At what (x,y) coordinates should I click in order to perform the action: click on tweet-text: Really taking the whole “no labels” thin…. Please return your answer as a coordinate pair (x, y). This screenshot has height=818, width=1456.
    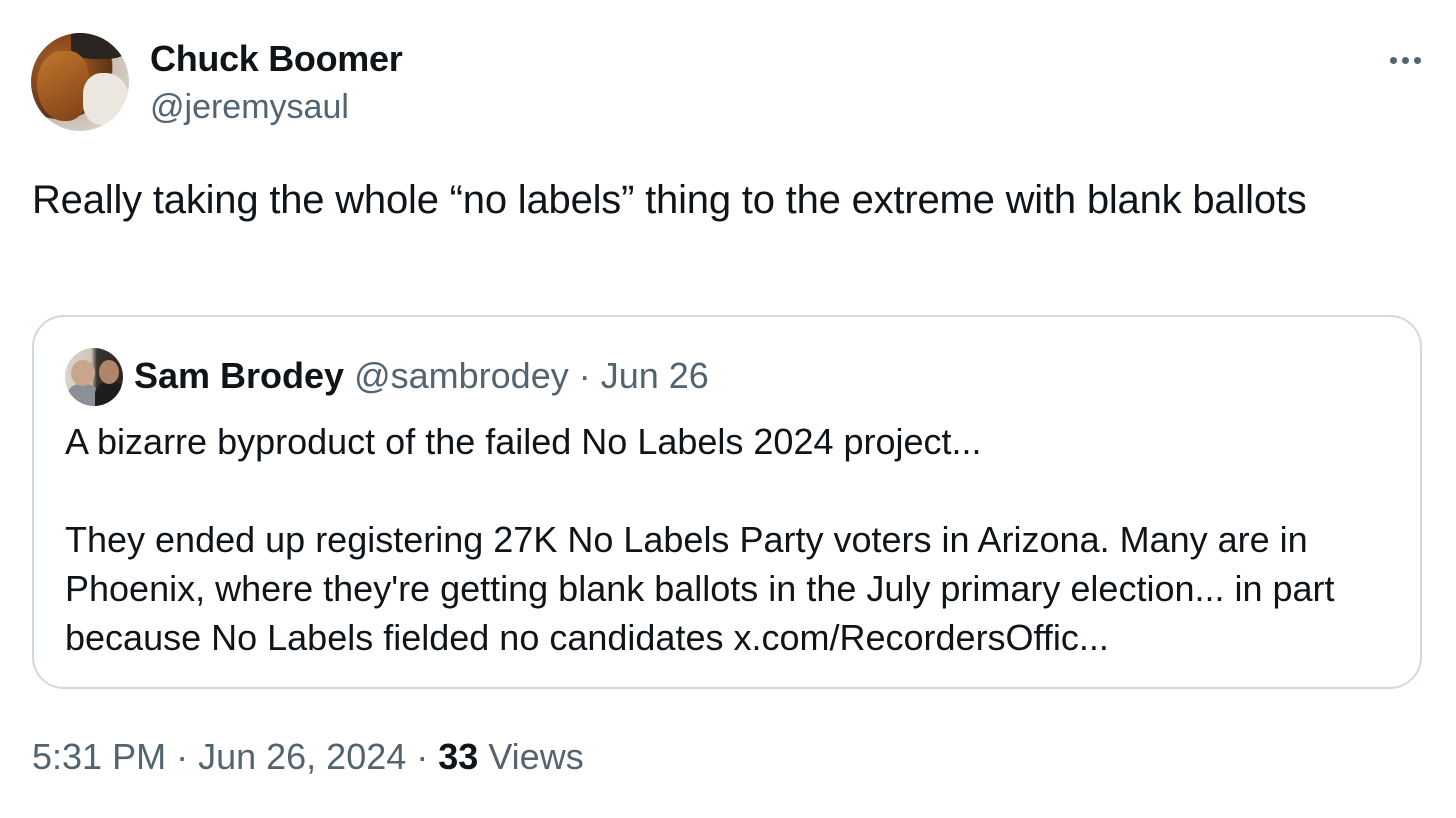
    Looking at the image, I should click on (669, 200).